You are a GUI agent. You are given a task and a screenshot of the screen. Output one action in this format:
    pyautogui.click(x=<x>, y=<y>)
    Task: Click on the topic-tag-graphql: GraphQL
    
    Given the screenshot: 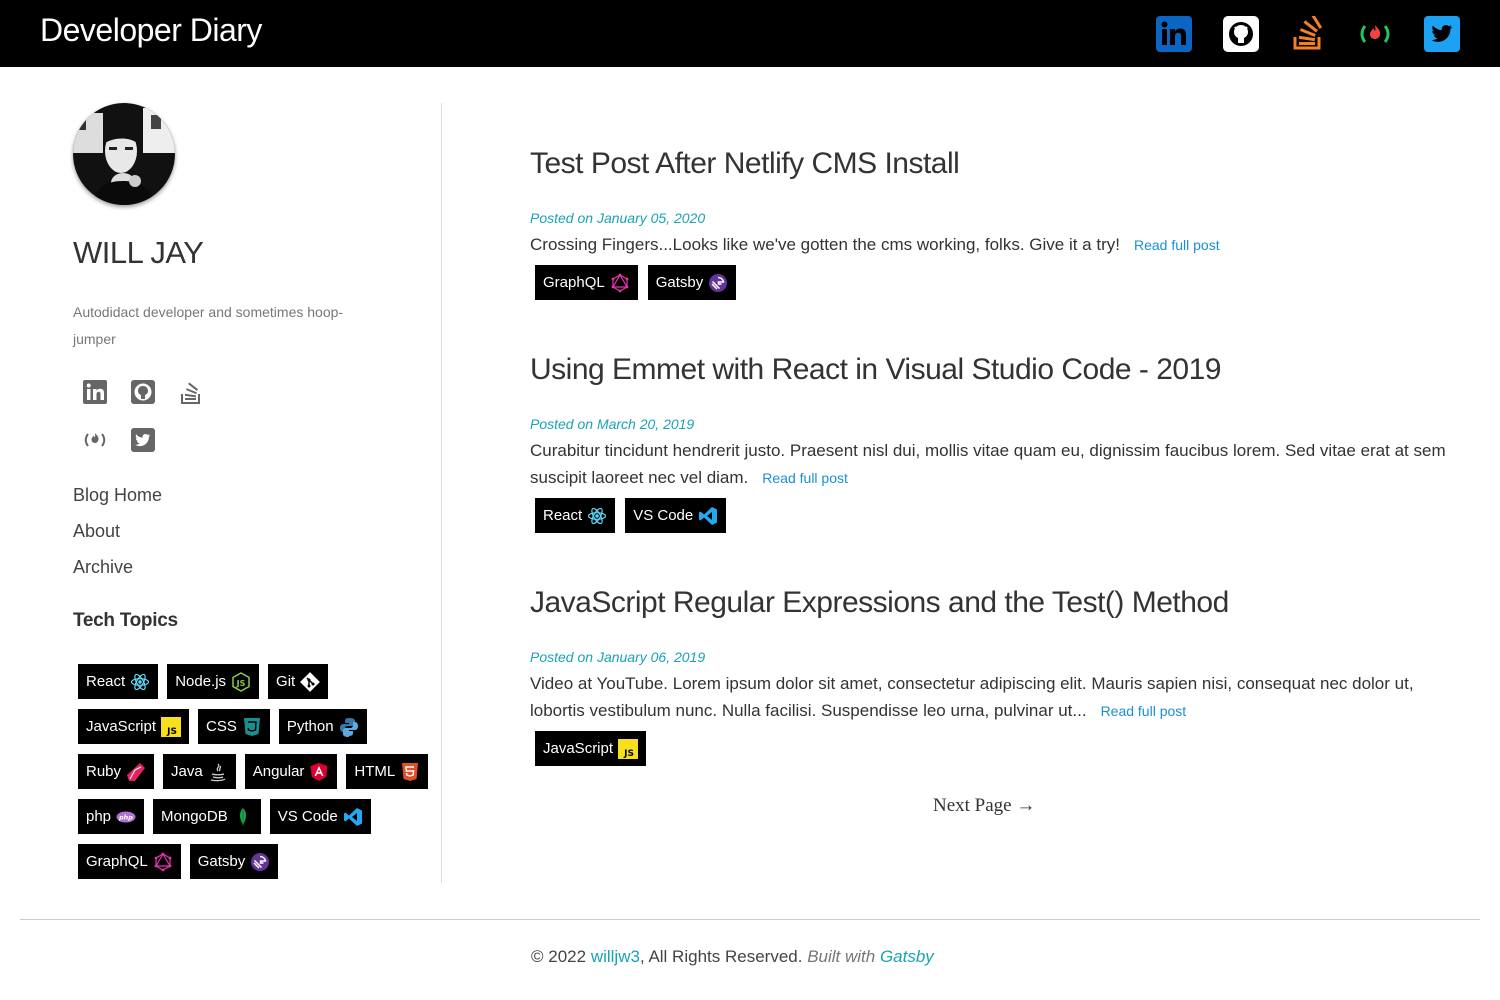 What is the action you would take?
    pyautogui.click(x=129, y=861)
    